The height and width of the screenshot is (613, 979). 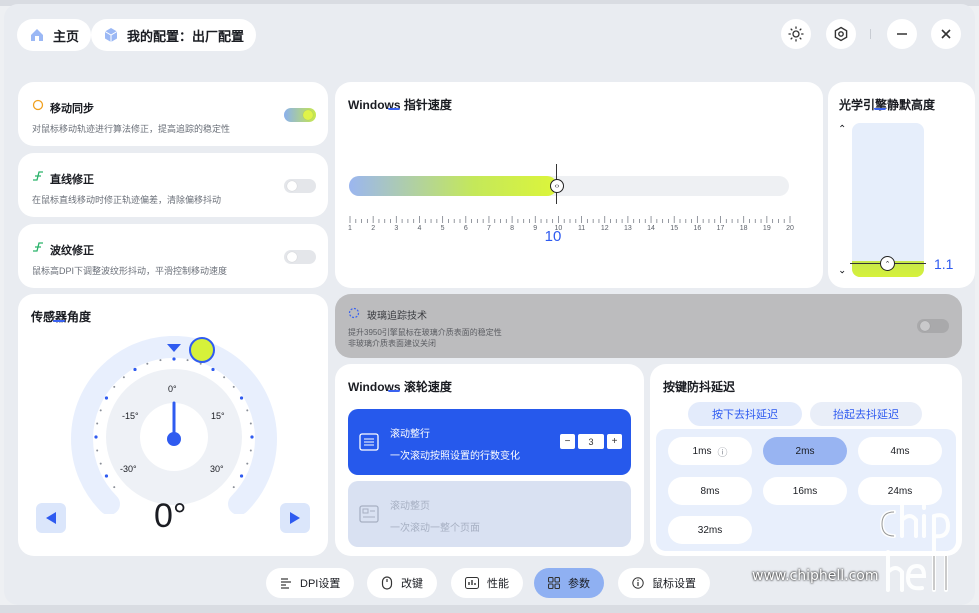 I want to click on debounce-option-selected: 2ms, so click(x=805, y=451).